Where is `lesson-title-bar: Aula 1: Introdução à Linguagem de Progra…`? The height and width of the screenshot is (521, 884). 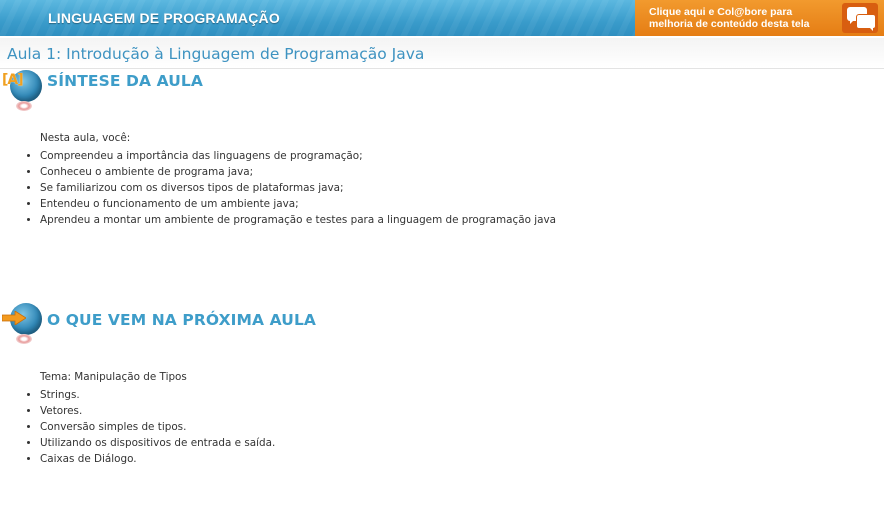
lesson-title-bar: Aula 1: Introdução à Linguagem de Progra… is located at coordinates (442, 53).